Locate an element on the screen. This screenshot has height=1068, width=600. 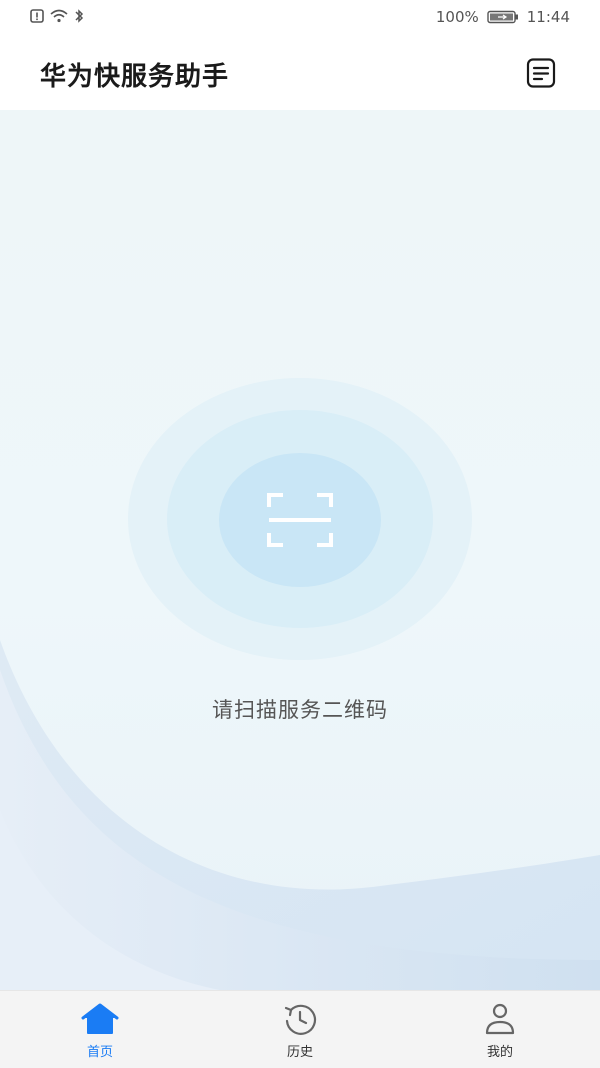
tab-mine: 我的 is located at coordinates (500, 1029).